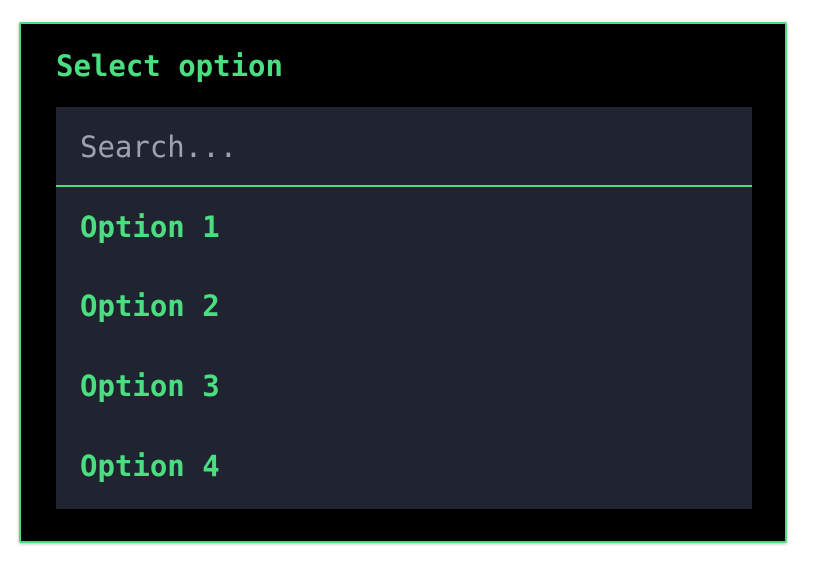  I want to click on option-item-2: Option 2, so click(404, 306).